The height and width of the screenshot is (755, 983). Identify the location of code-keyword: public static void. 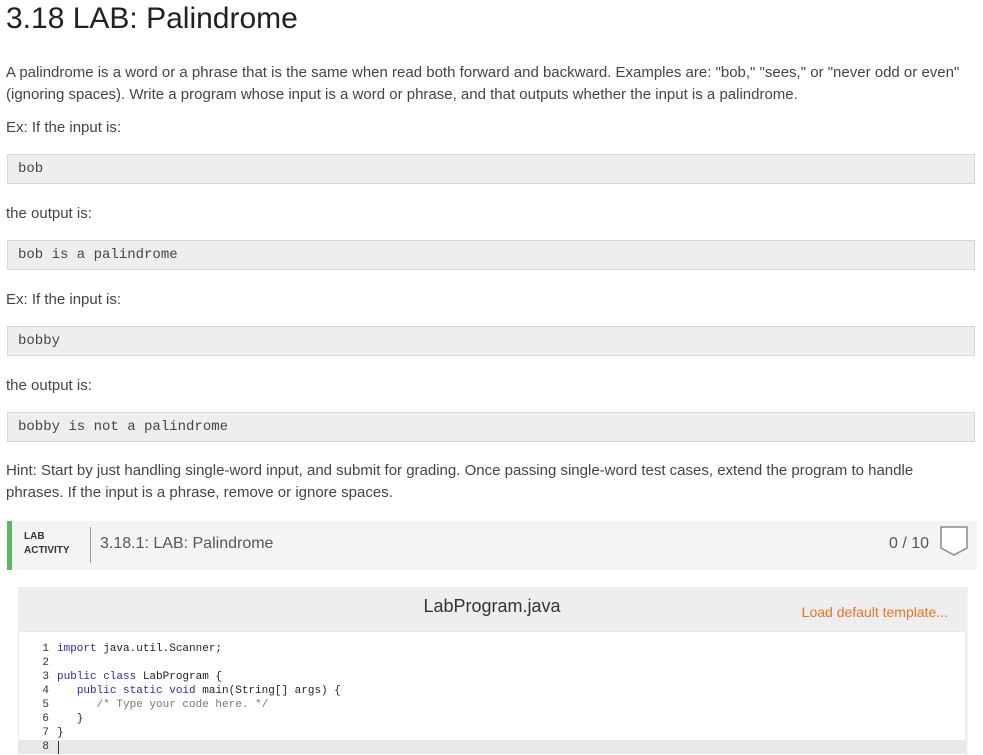
(136, 691).